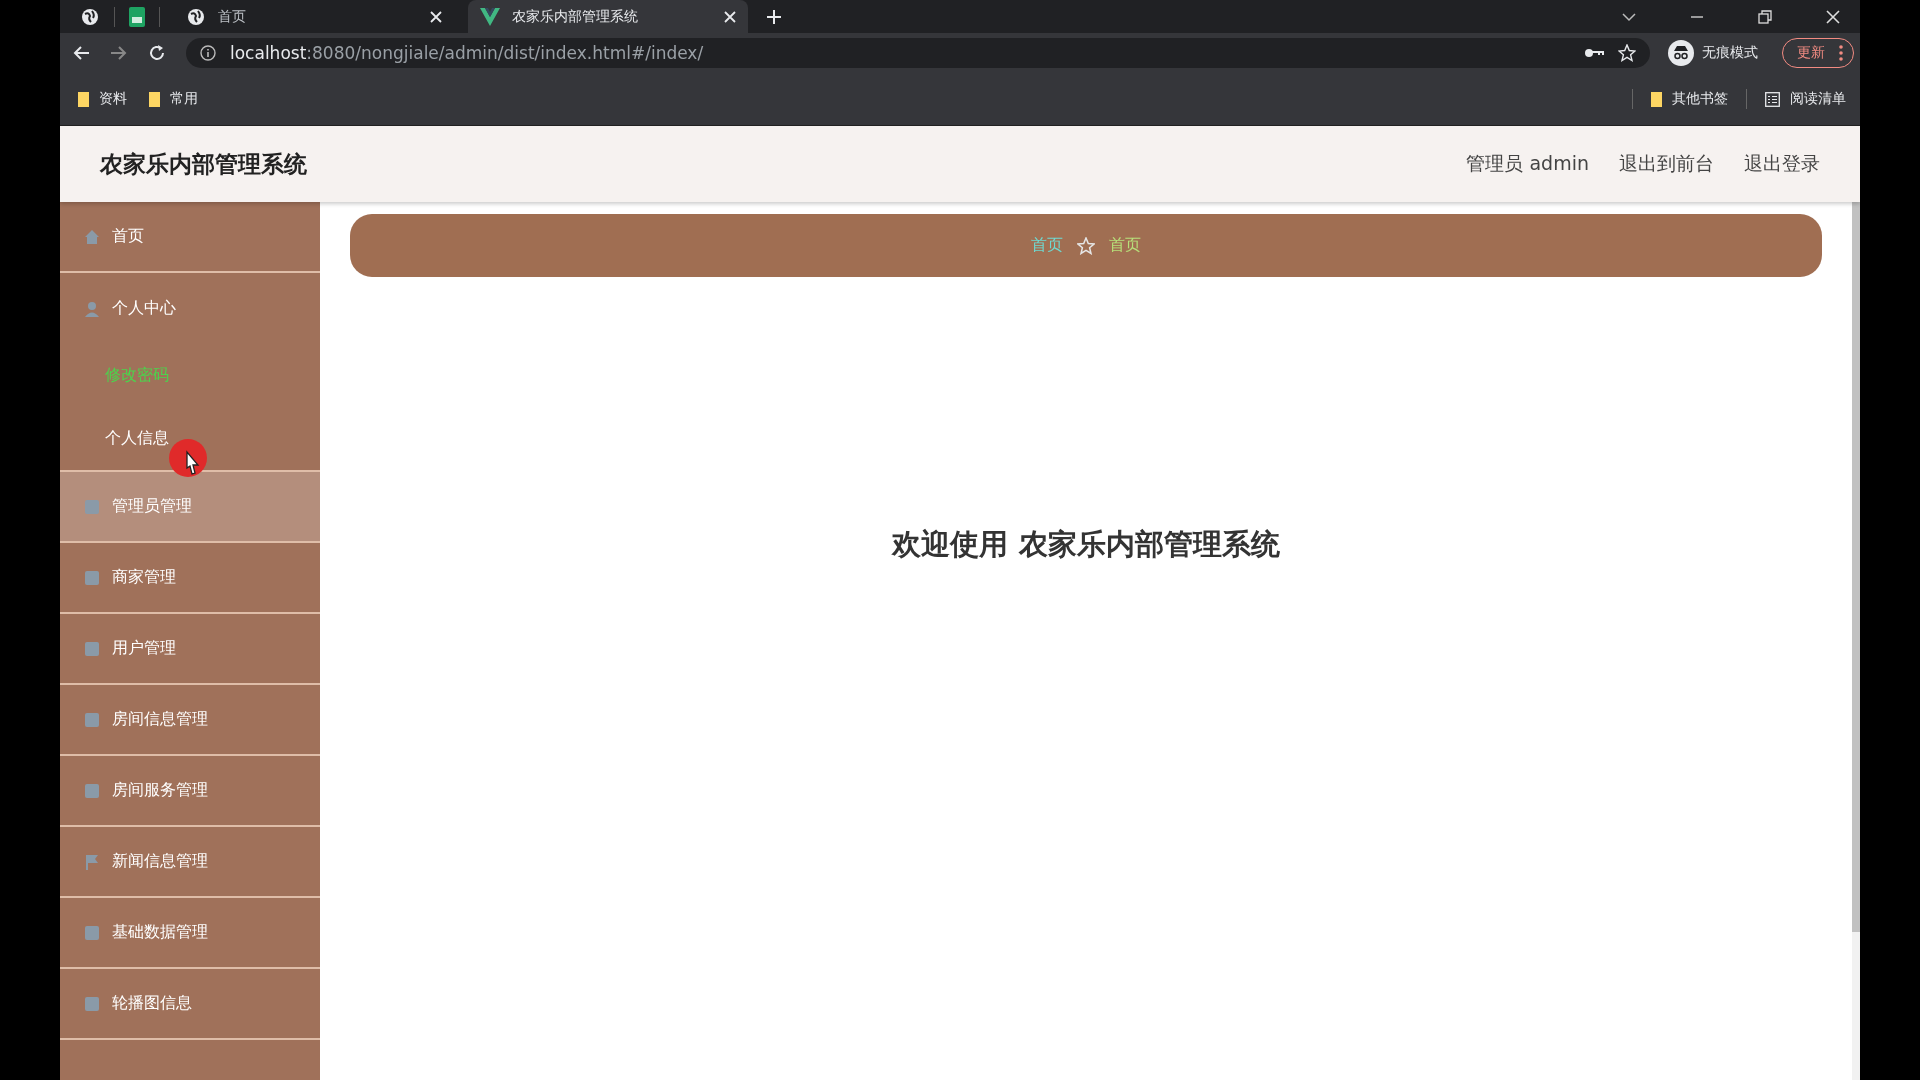 Image resolution: width=1920 pixels, height=1080 pixels. I want to click on more-icon, so click(1841, 53).